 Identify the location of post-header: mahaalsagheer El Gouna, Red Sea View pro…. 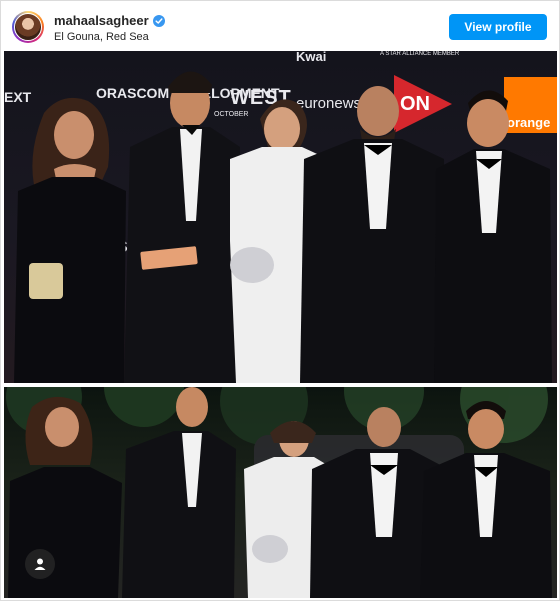
(280, 26).